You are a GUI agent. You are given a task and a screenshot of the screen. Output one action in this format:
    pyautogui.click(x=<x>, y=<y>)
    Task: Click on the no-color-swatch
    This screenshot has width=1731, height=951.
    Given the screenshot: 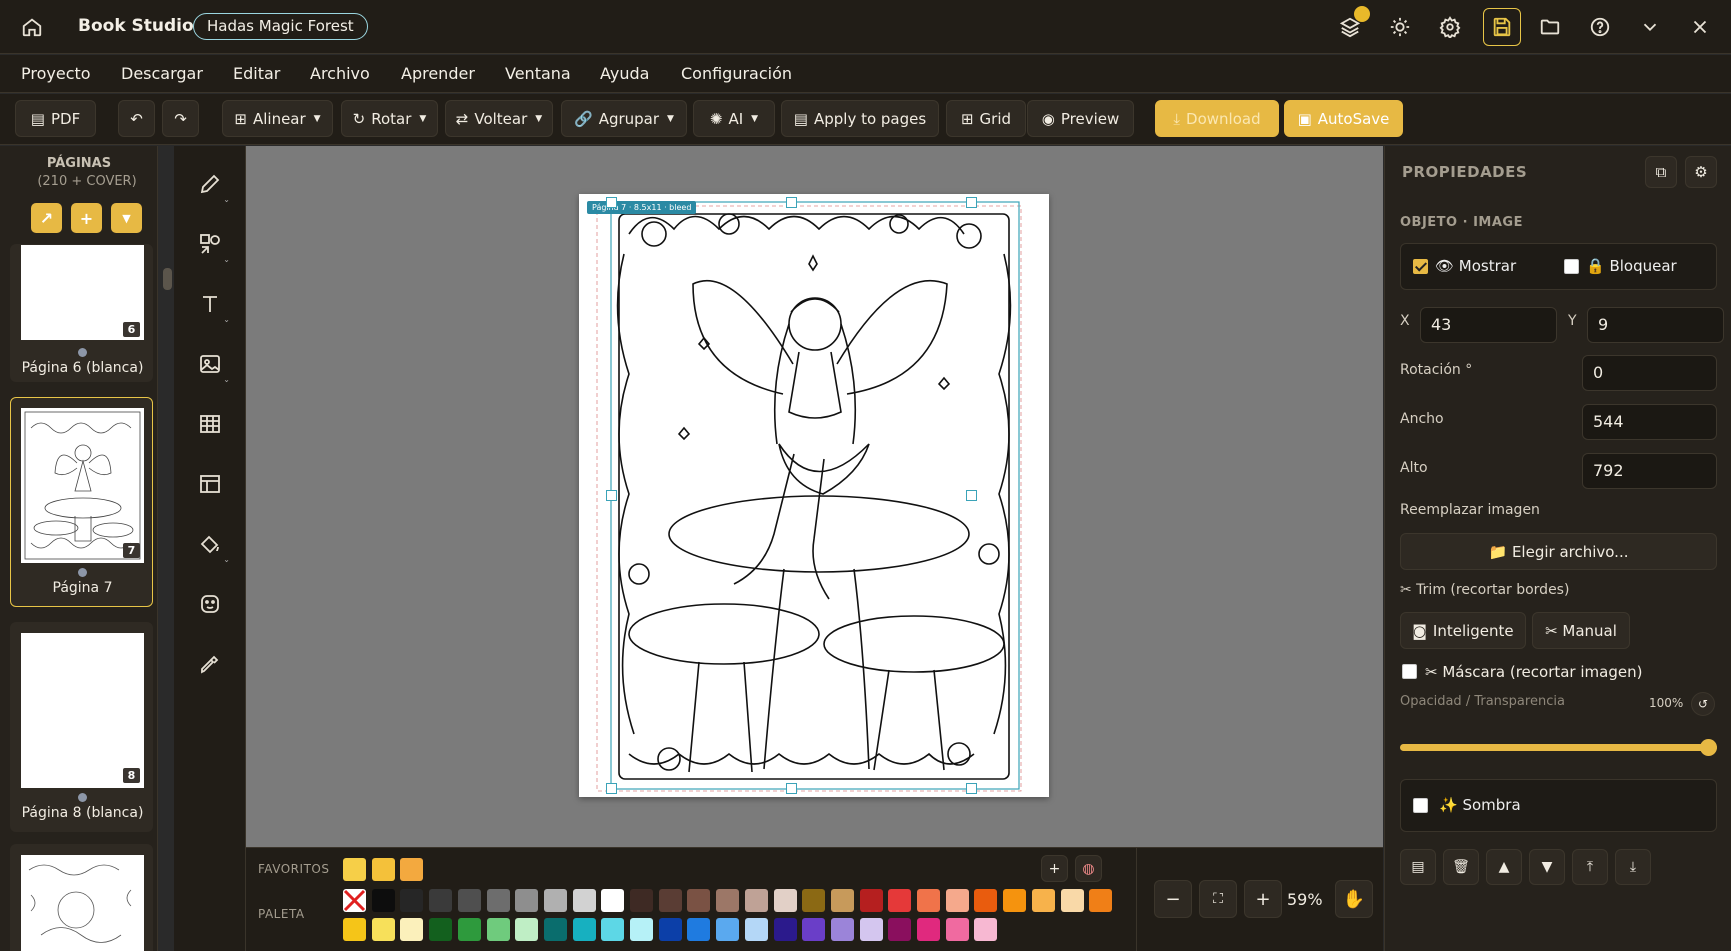 What is the action you would take?
    pyautogui.click(x=354, y=900)
    